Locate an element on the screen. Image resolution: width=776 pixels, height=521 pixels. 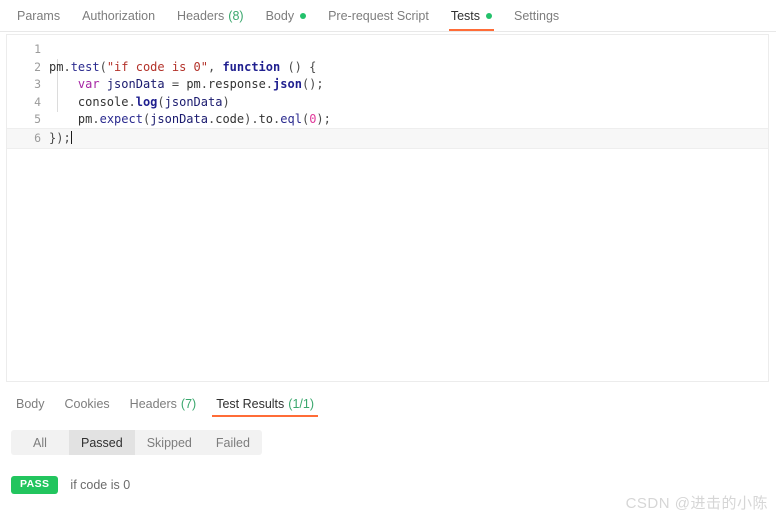
tab-headers-count: (8) is located at coordinates (236, 15).